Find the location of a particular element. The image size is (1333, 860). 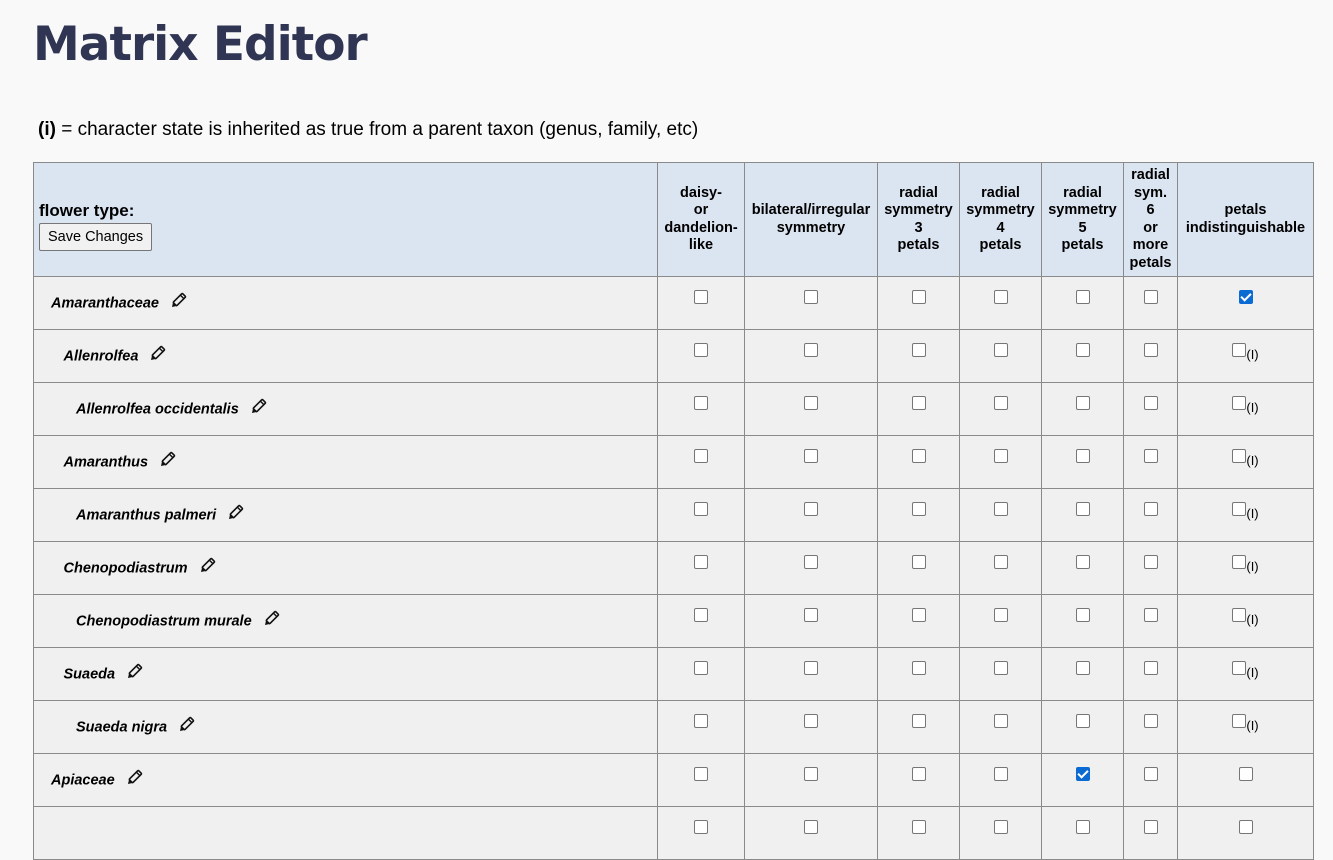

taxon-cell: Apiaceae is located at coordinates (345, 780).